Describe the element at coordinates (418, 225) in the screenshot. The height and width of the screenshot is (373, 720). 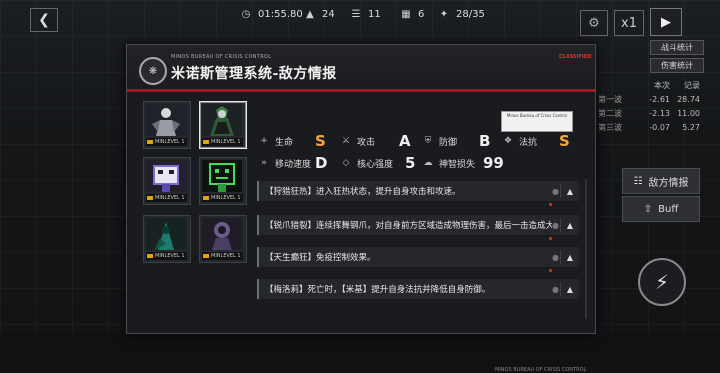
I see `ability-item: 【锐爪猎裂】连续挥舞钢爪，对自身前方区域造成物理伤害，最后一击造成大... ● ▲` at that location.